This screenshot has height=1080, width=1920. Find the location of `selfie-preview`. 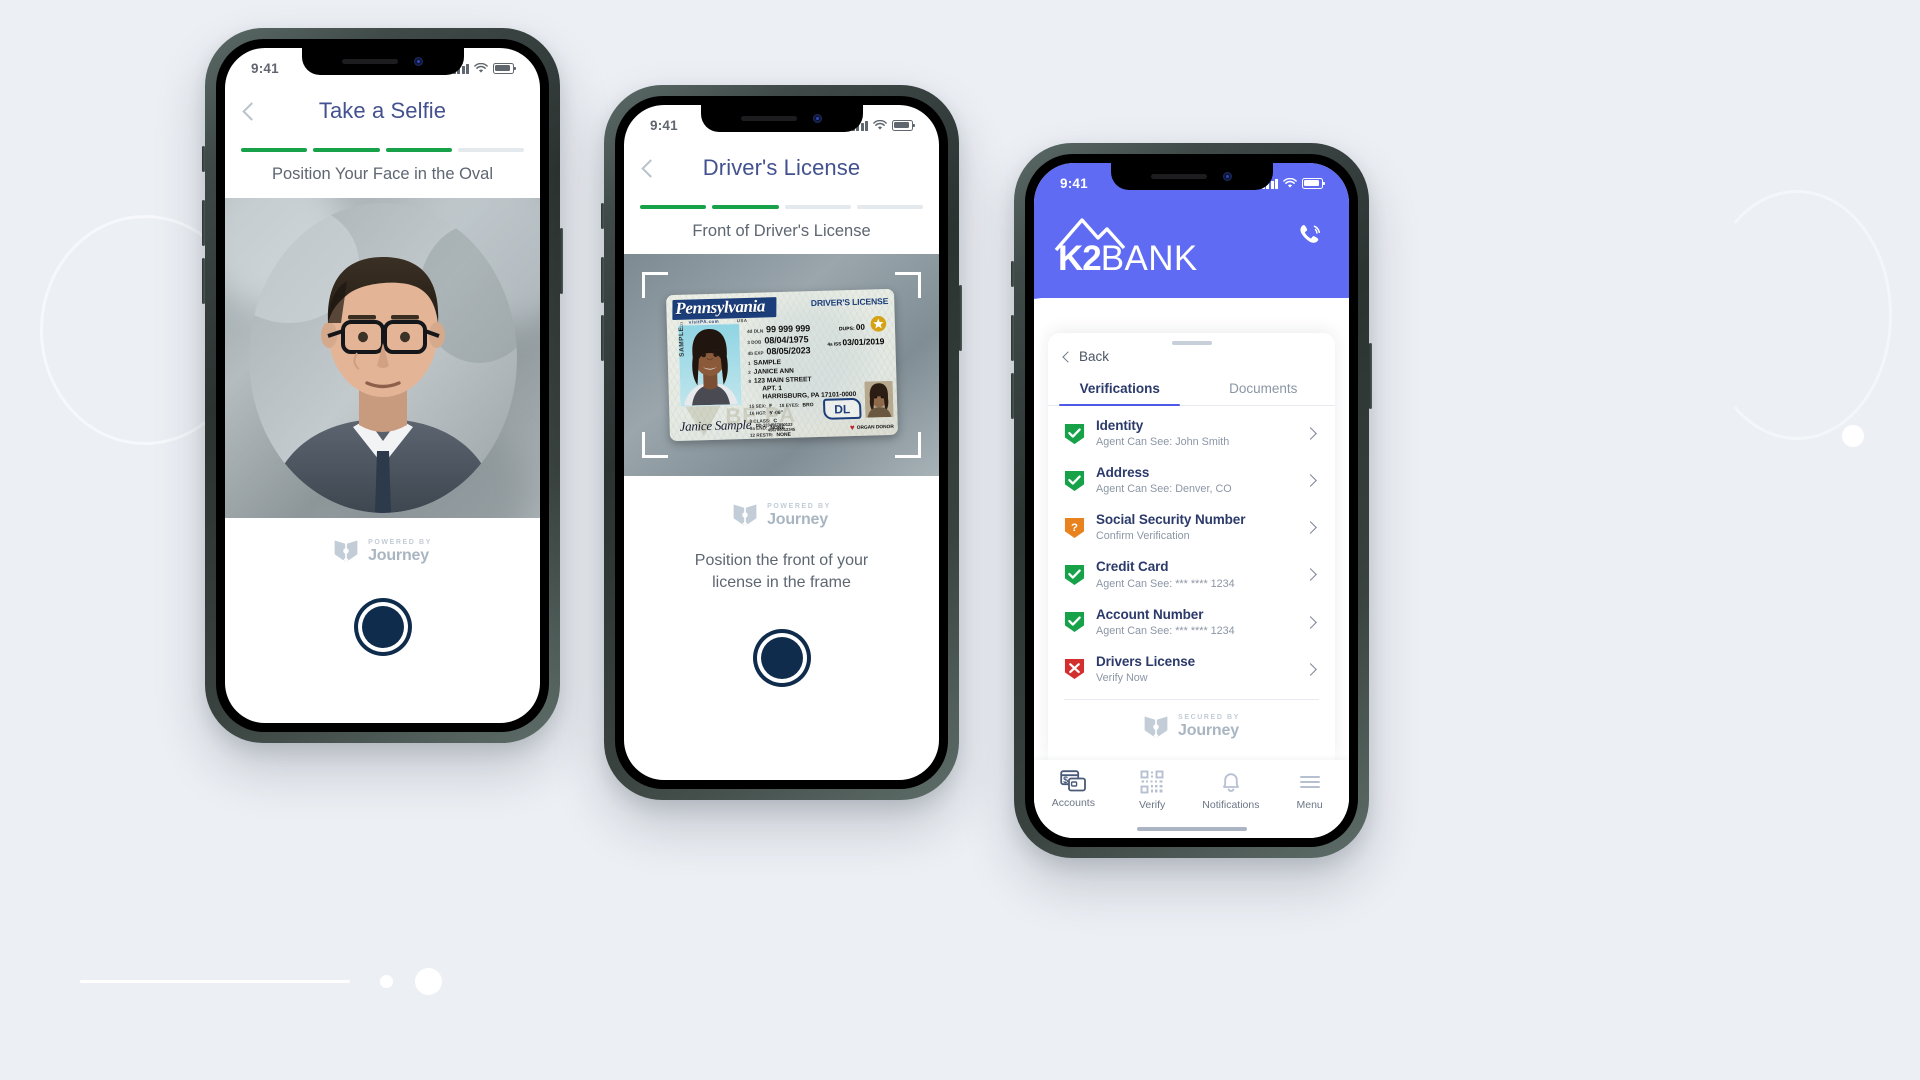

selfie-preview is located at coordinates (382, 358).